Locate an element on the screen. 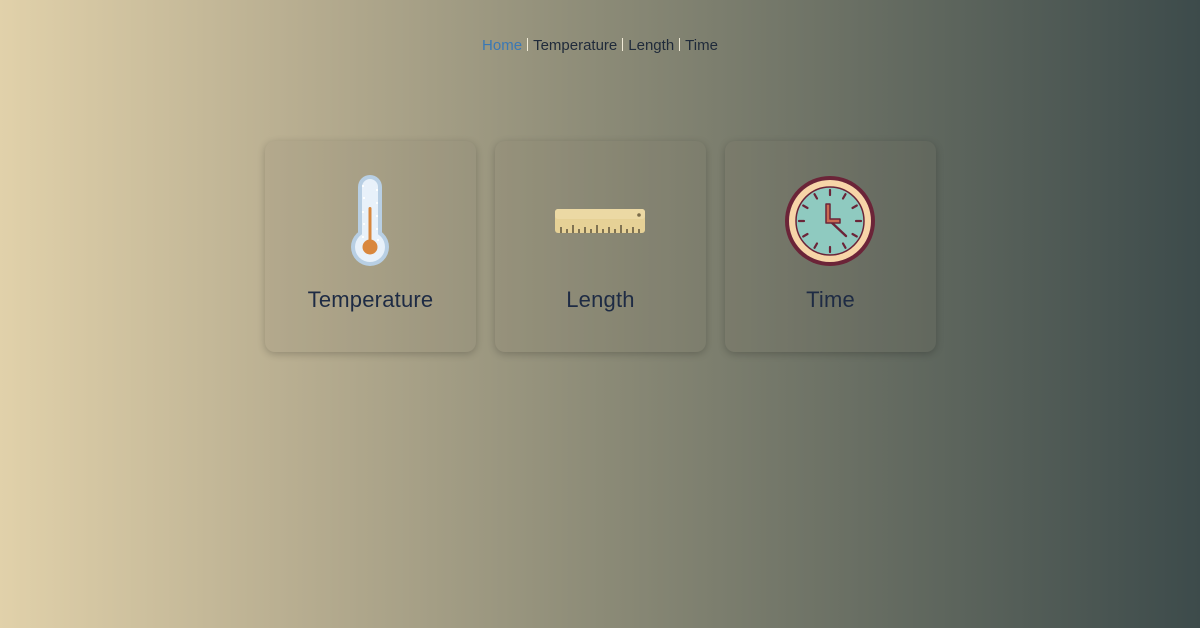  time-card: Time is located at coordinates (830, 246).